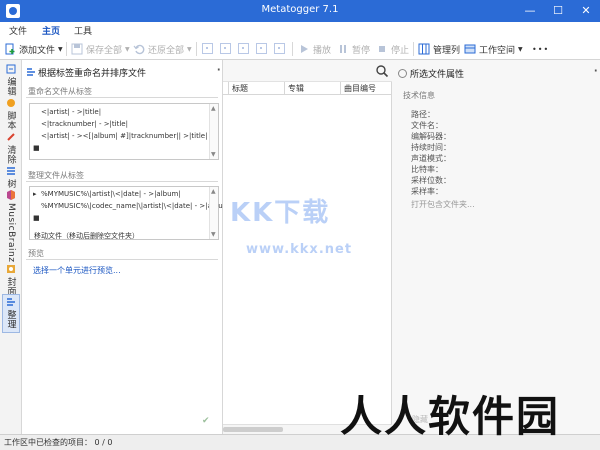 This screenshot has width=600, height=450. What do you see at coordinates (60, 91) in the screenshot?
I see `rename-section-label: 重命名文件从标签` at bounding box center [60, 91].